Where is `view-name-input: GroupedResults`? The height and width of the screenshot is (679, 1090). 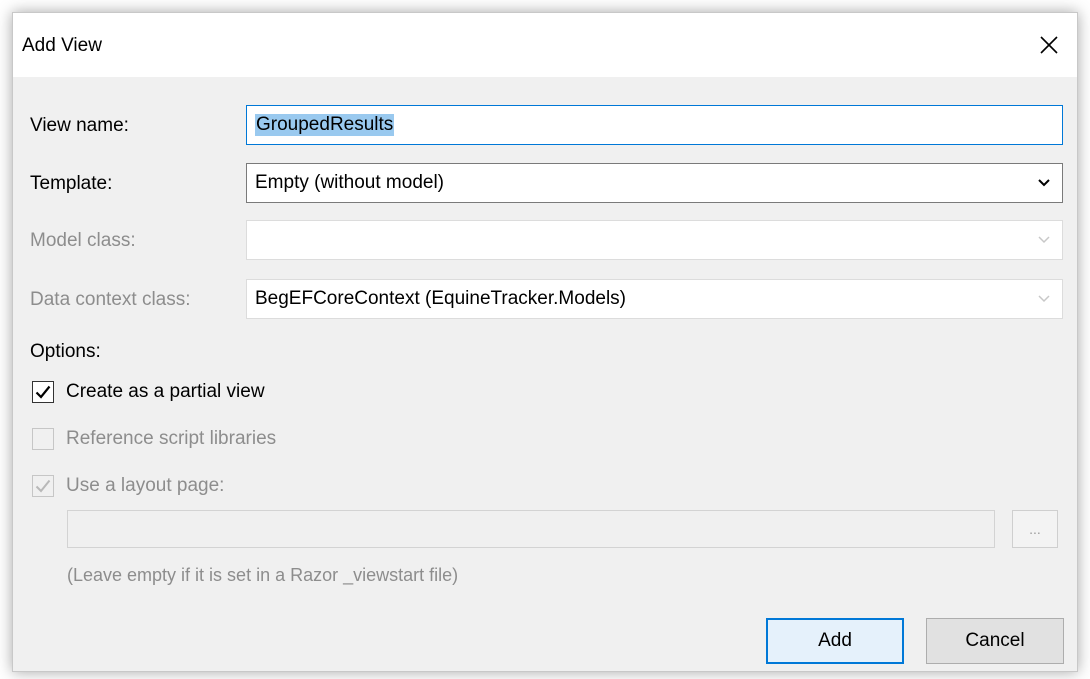
view-name-input: GroupedResults is located at coordinates (654, 125).